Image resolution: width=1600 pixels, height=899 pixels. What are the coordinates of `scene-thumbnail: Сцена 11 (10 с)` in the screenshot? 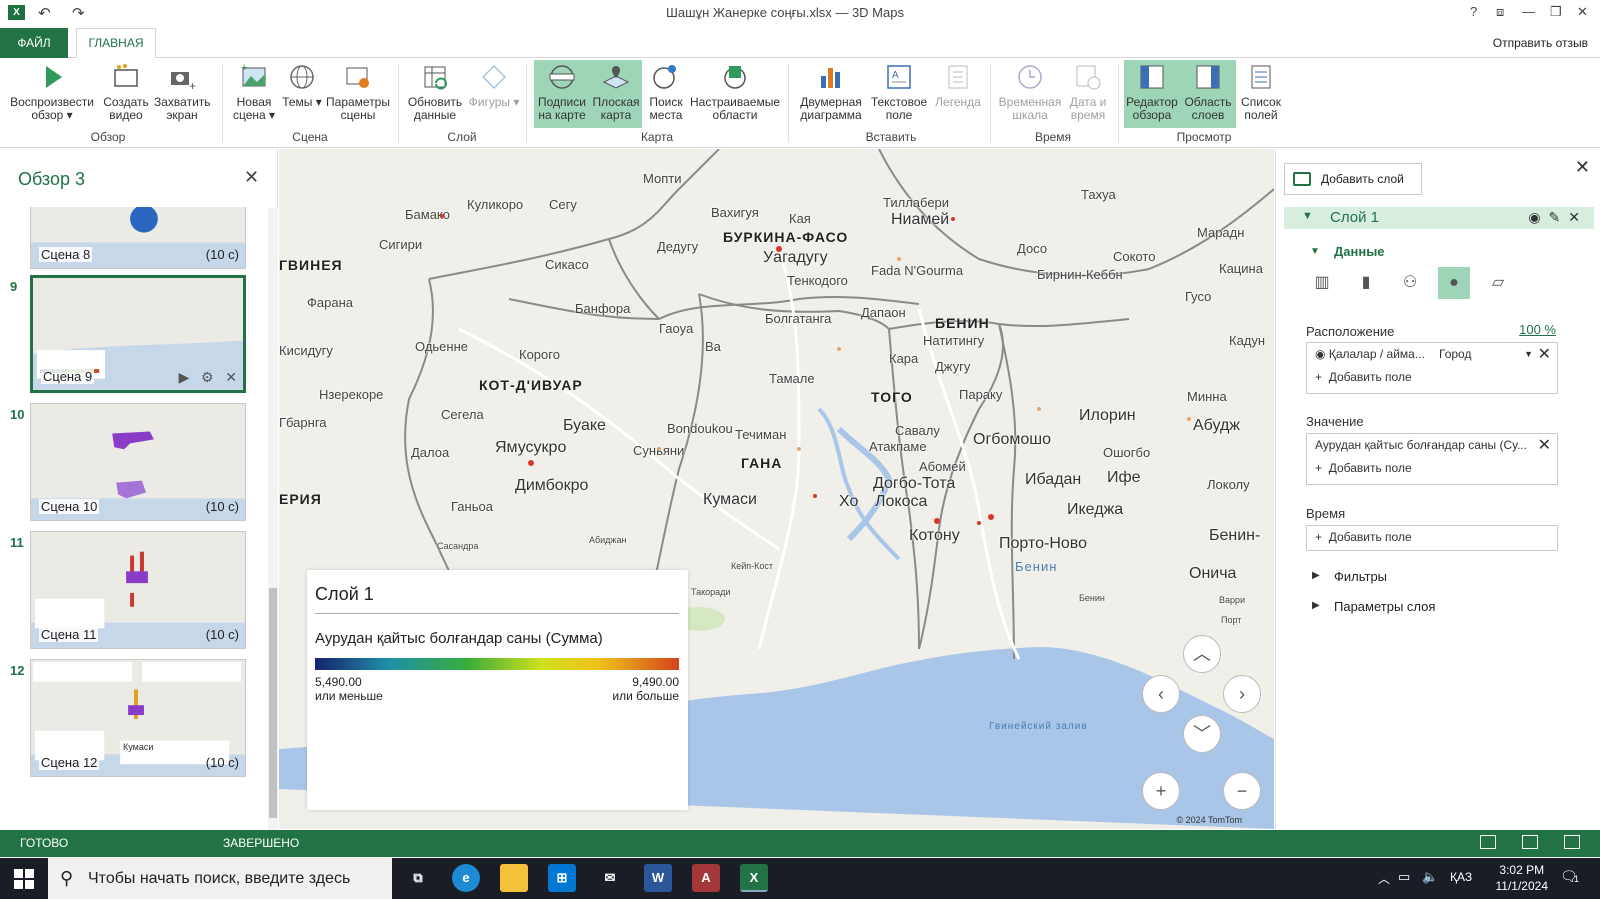 It's located at (138, 590).